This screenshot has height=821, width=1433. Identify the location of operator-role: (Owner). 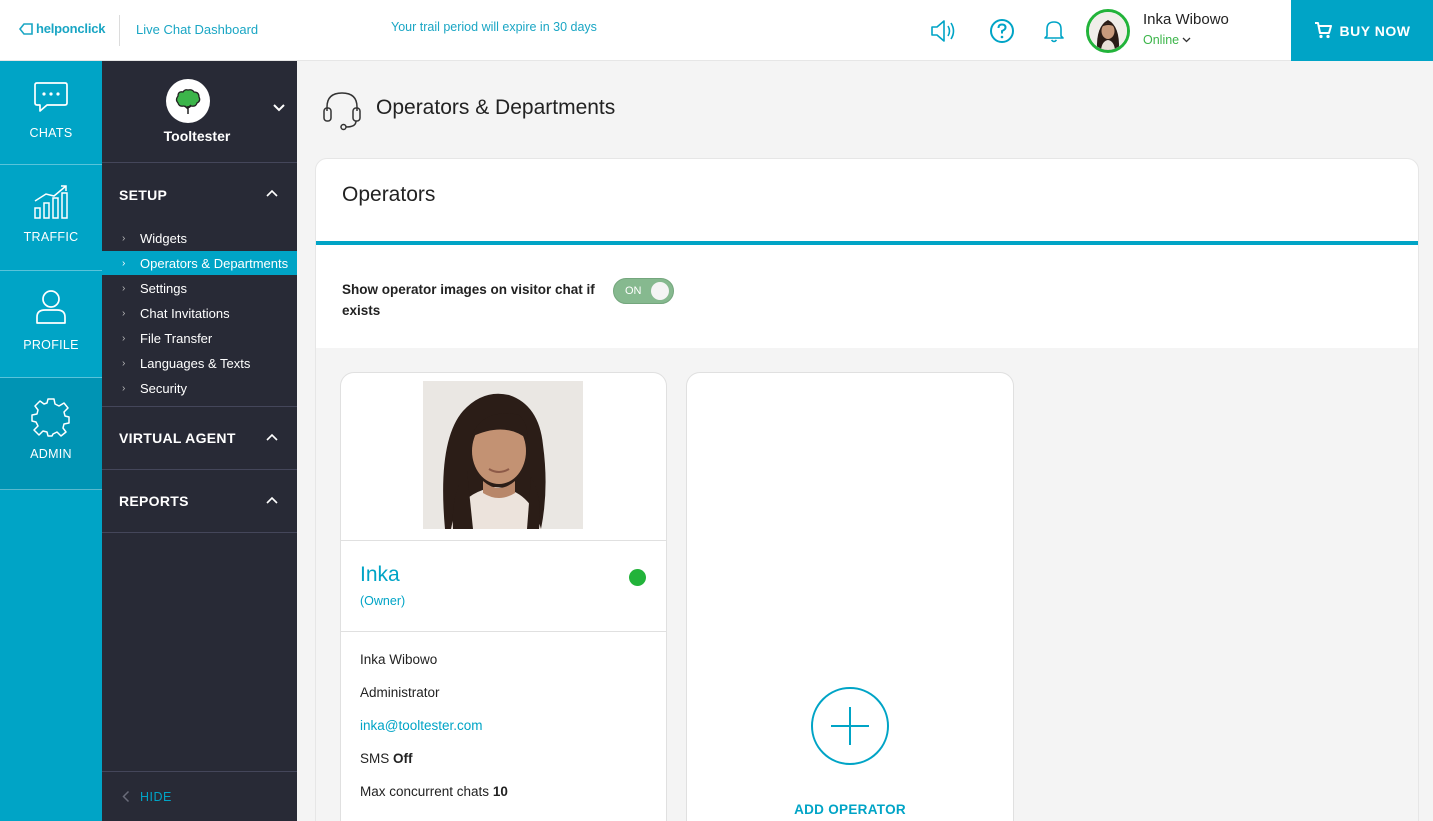
(383, 601).